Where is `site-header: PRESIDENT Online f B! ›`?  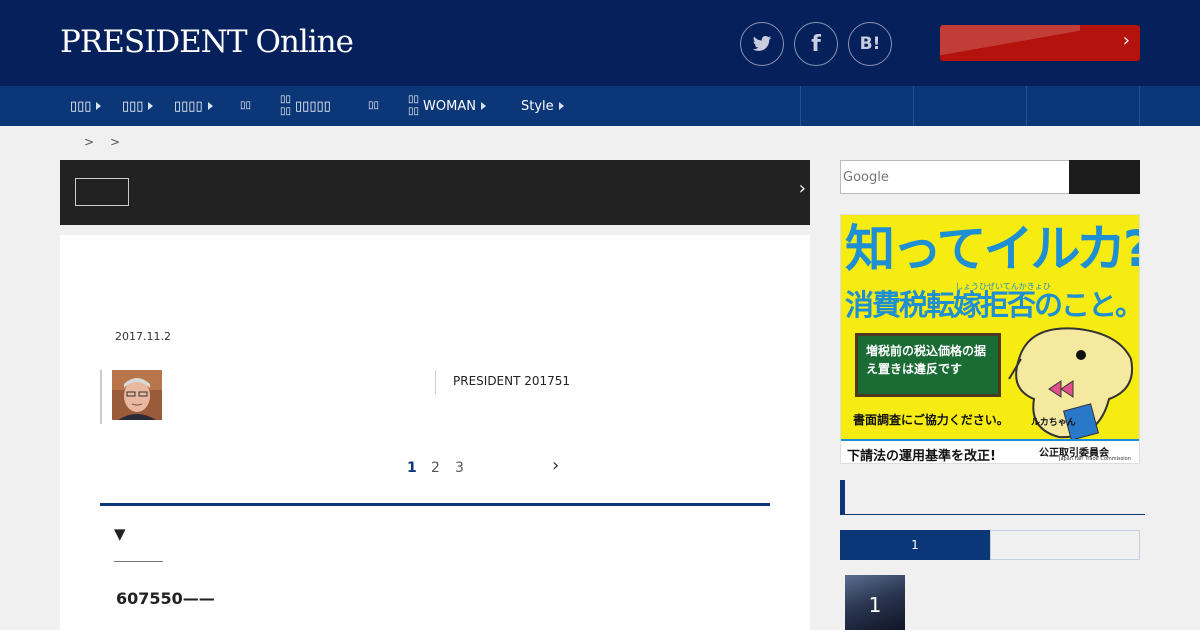 site-header: PRESIDENT Online f B! › is located at coordinates (600, 43).